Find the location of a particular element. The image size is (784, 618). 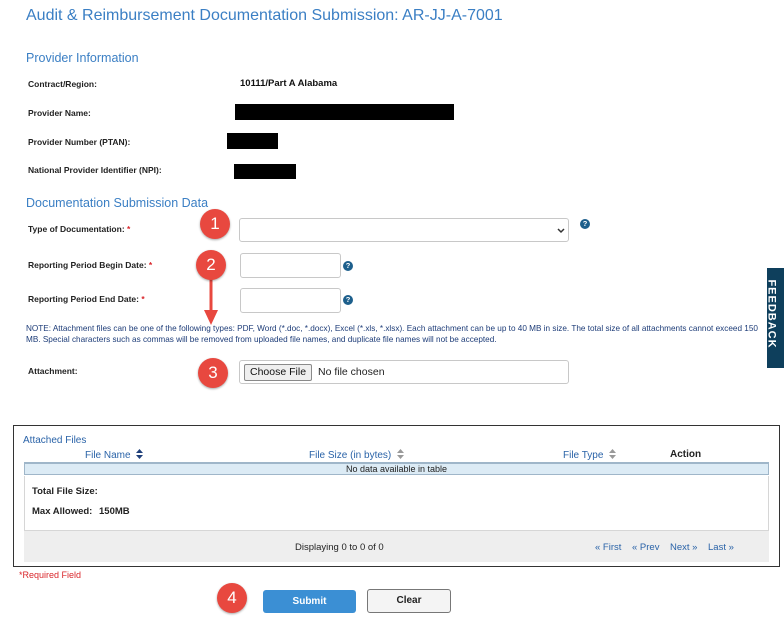

end-label-text: Reporting Period End Date: is located at coordinates (83, 299).